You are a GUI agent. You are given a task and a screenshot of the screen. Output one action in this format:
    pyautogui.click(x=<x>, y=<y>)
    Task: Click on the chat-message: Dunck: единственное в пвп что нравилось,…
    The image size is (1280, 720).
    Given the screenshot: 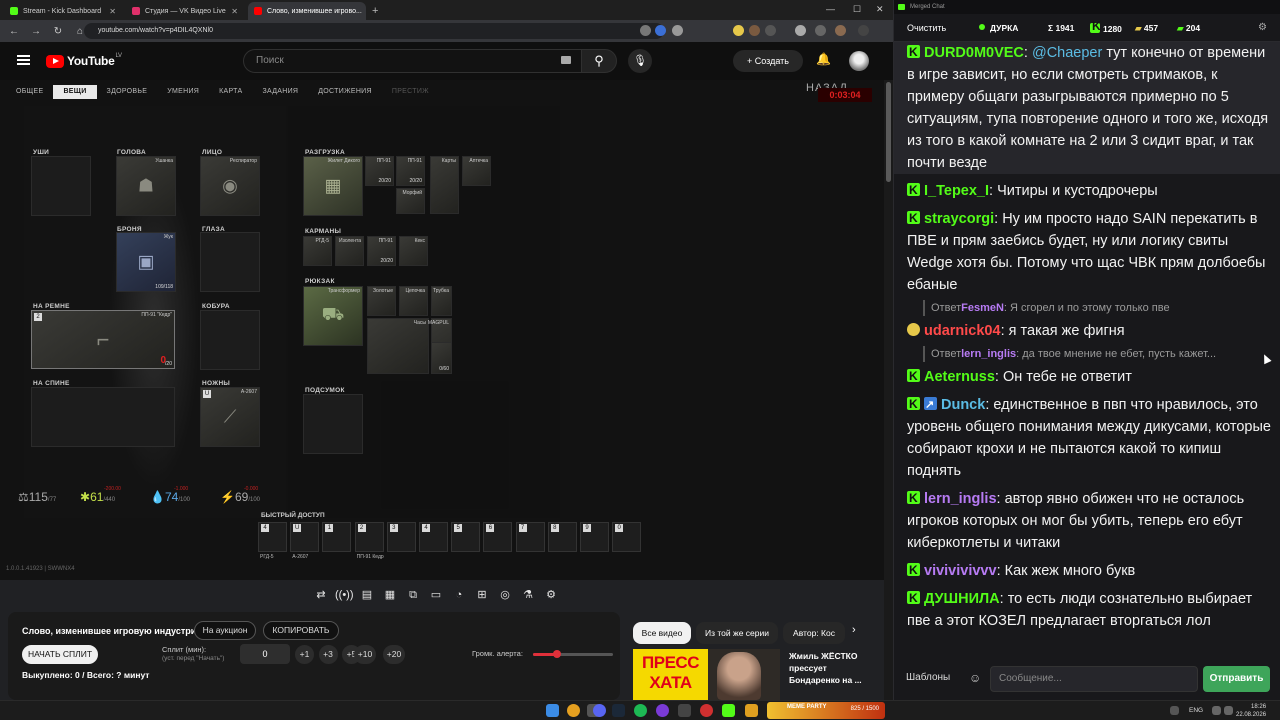 What is the action you would take?
    pyautogui.click(x=1089, y=437)
    